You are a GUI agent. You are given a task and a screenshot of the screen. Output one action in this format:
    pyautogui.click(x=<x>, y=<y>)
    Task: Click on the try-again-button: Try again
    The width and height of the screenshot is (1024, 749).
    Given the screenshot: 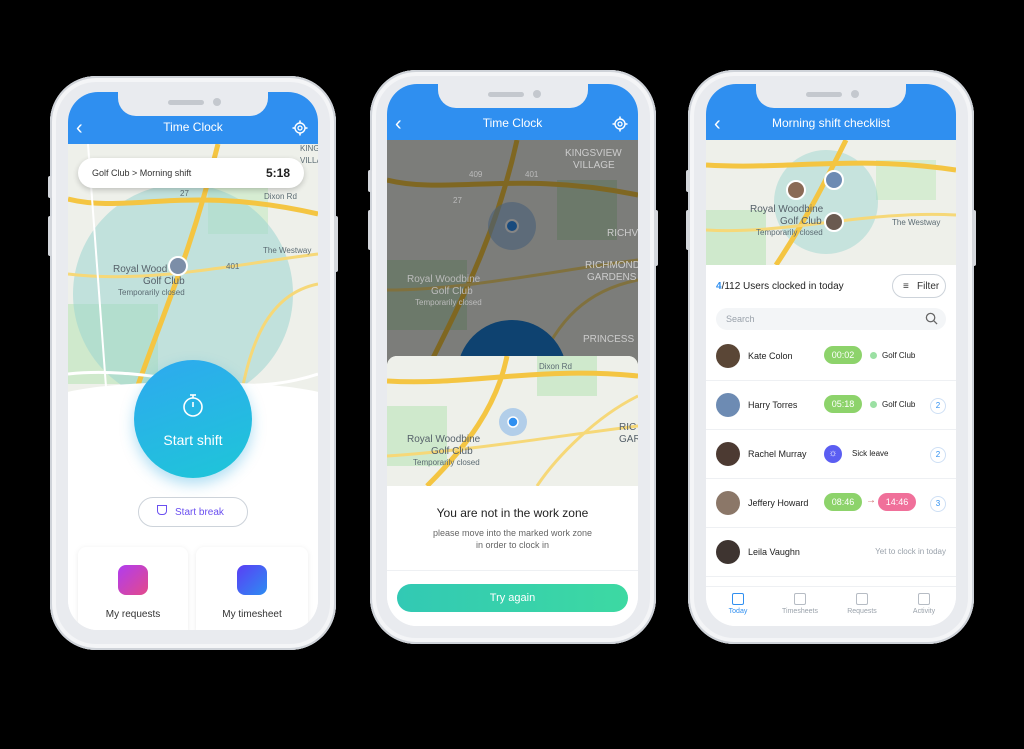 What is the action you would take?
    pyautogui.click(x=512, y=598)
    